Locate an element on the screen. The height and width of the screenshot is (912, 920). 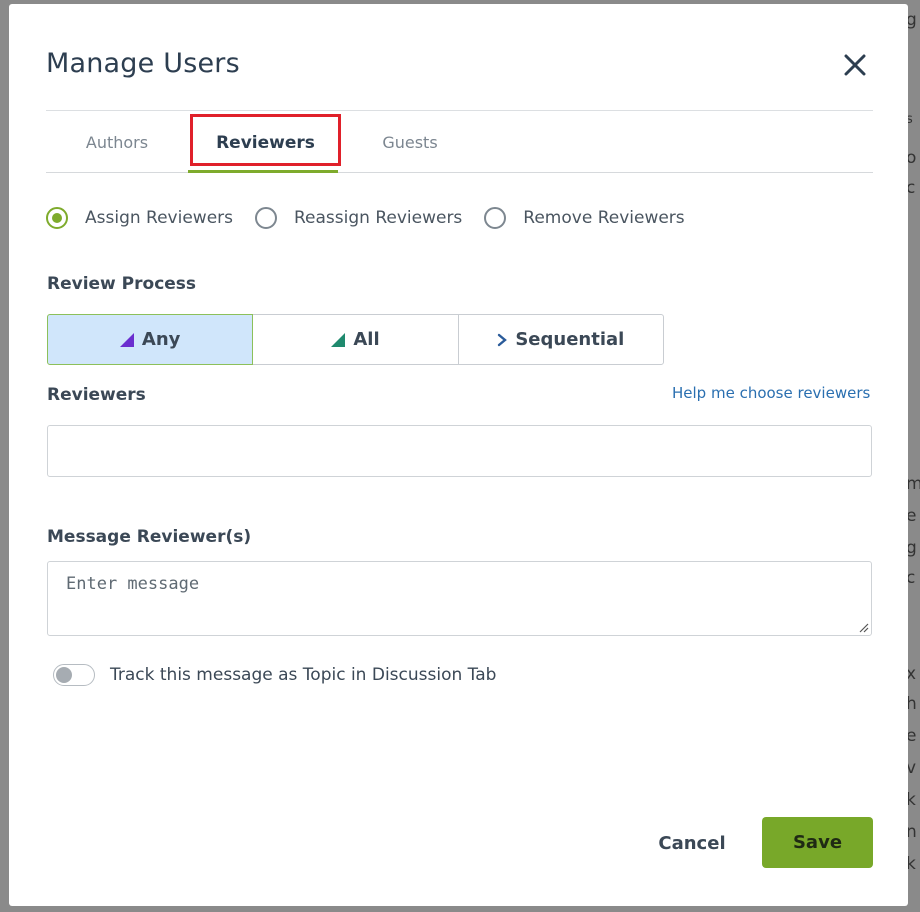
radio-reassign-reviewers: Reassign Reviewers is located at coordinates (358, 218).